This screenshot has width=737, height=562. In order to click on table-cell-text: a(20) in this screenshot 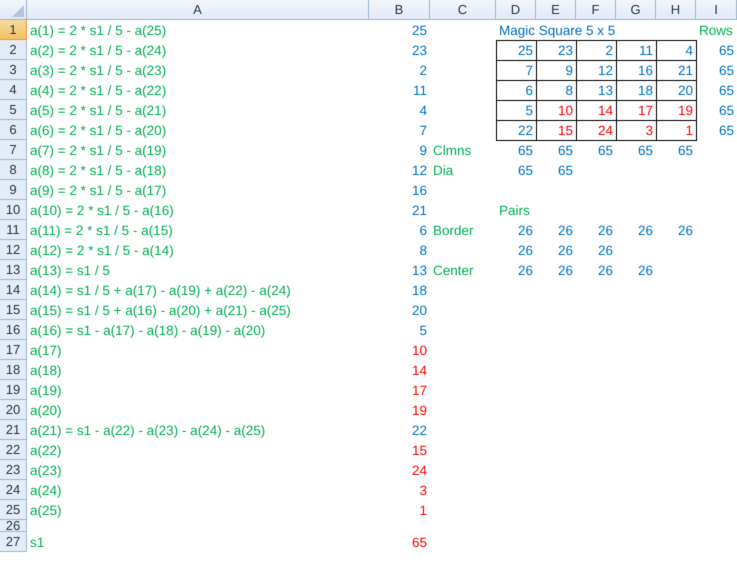, I will do `click(46, 411)`.